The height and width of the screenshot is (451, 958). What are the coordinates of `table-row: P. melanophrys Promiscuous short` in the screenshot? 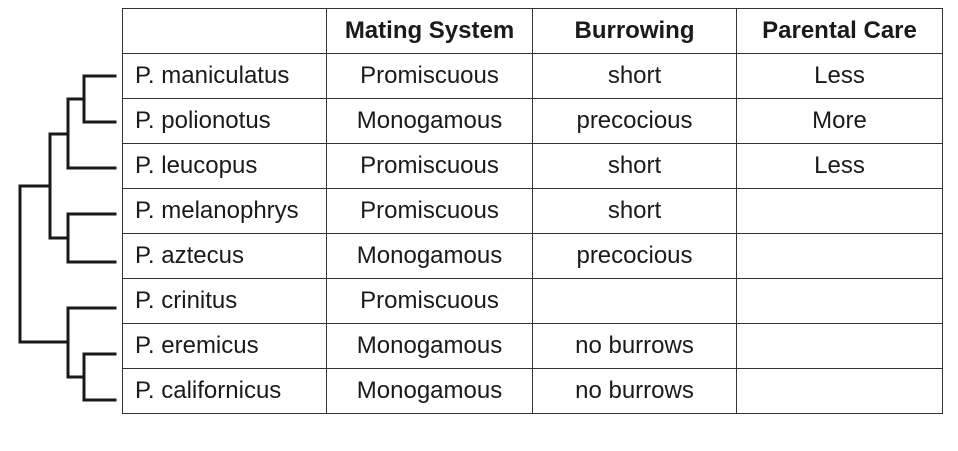 It's located at (532, 211).